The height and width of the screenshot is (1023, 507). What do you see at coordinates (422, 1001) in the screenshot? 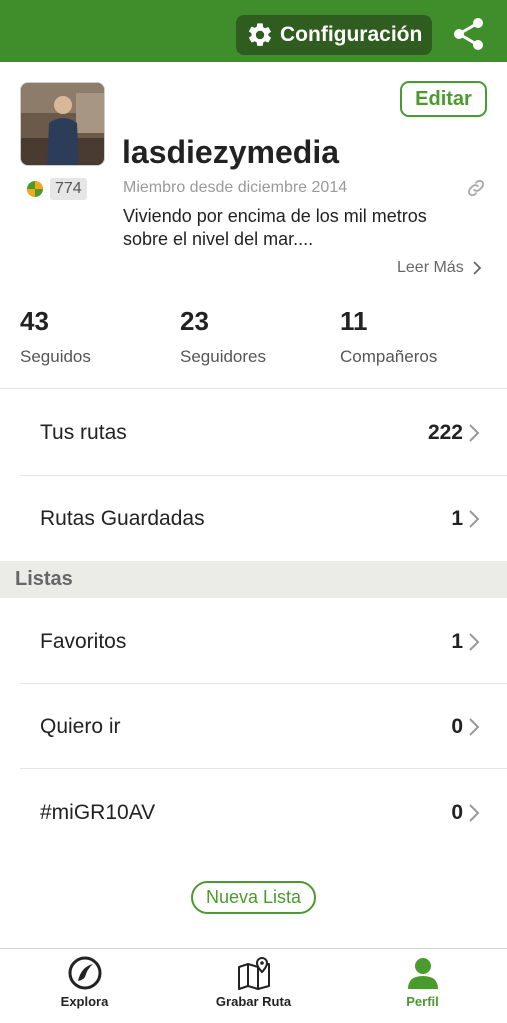
I see `tab-label: Perfil` at bounding box center [422, 1001].